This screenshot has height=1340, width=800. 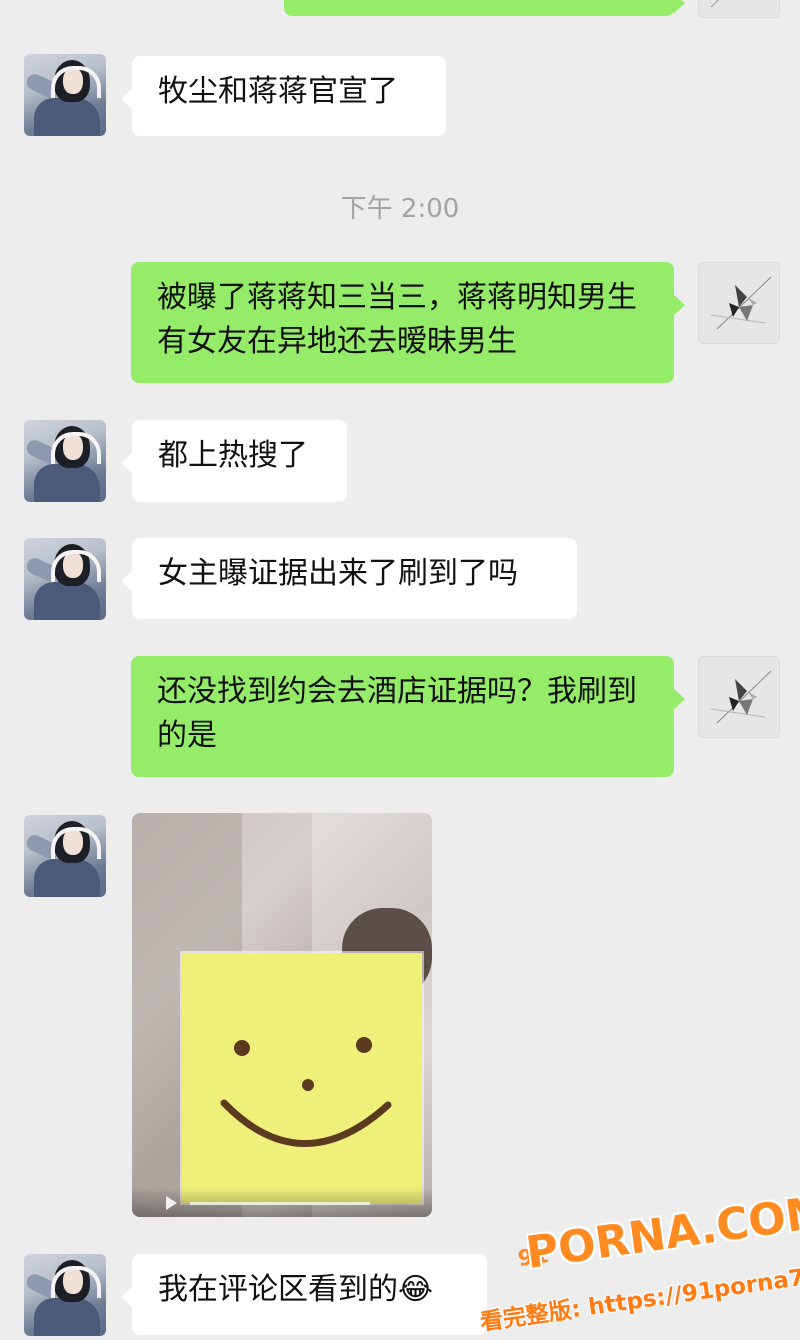 I want to click on message-bubble: 我在评论区看到的😂, so click(x=304, y=1294).